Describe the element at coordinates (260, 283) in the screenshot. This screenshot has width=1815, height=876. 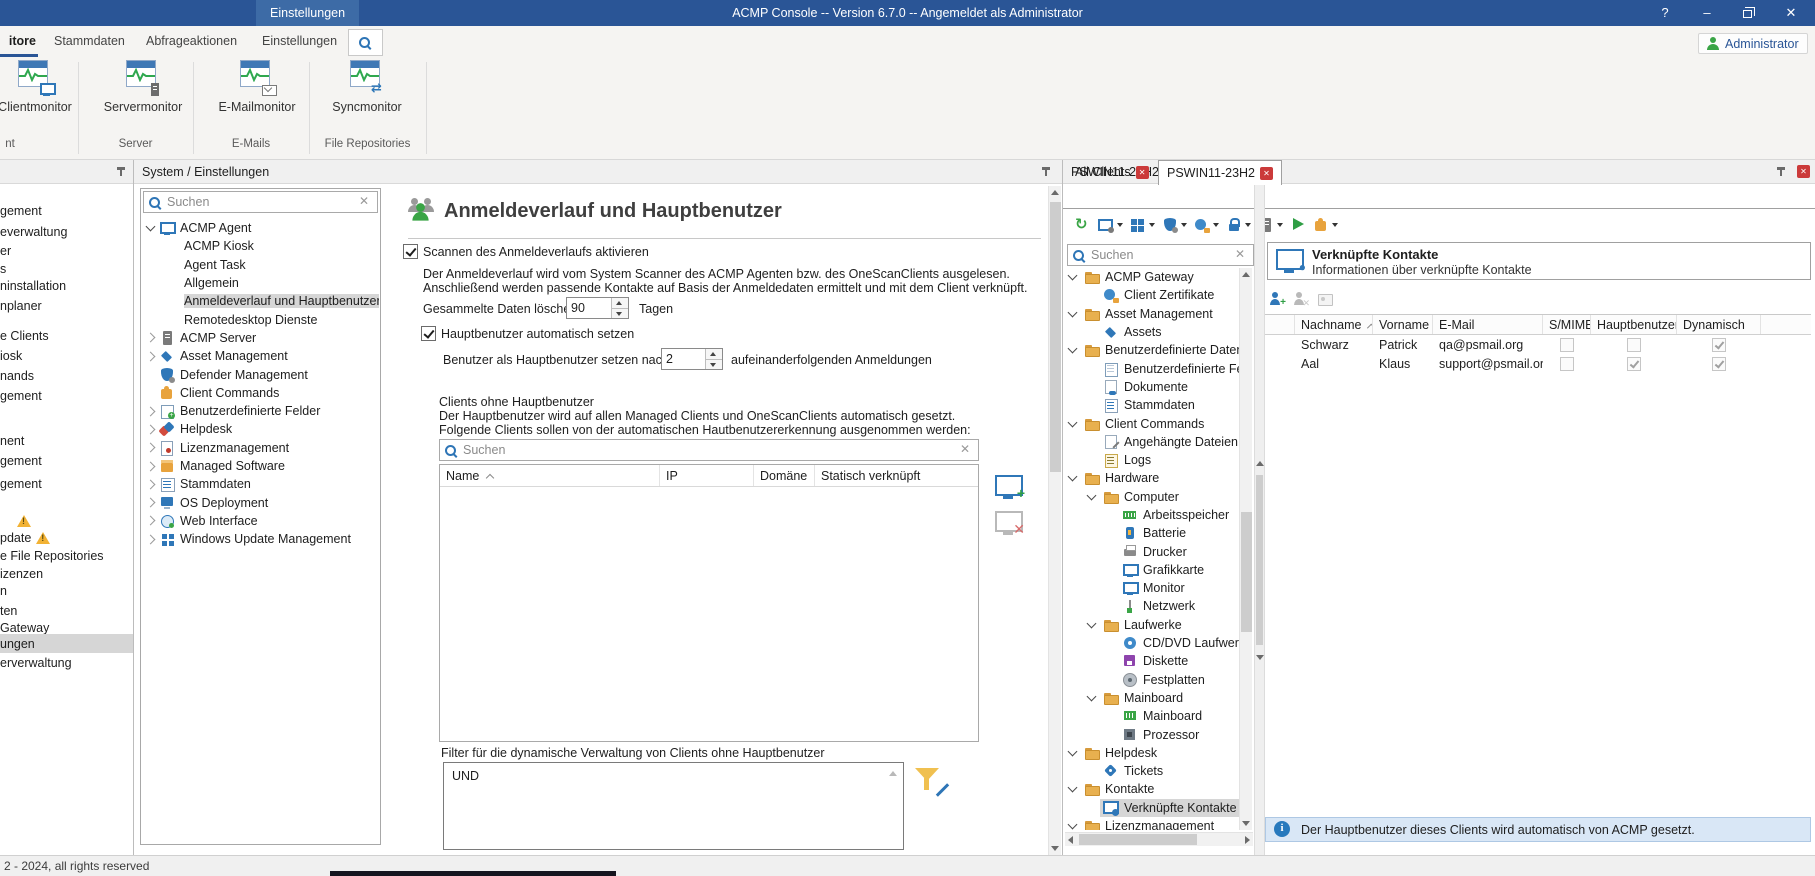
I see `settings-tree-item: Allgemein` at that location.